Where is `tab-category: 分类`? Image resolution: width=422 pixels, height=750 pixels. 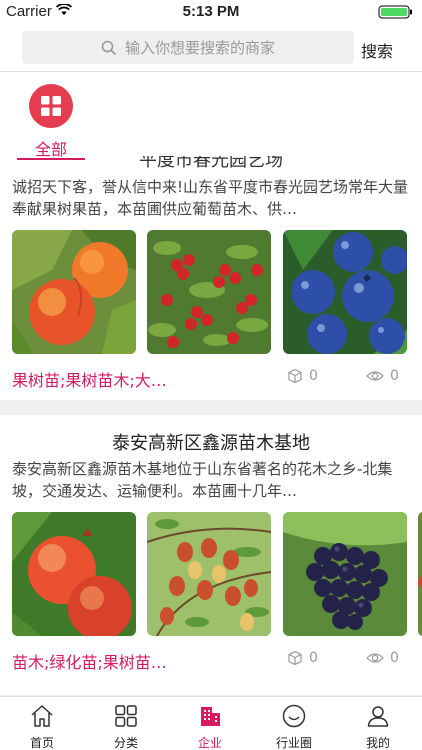 tab-category: 分类 is located at coordinates (126, 723).